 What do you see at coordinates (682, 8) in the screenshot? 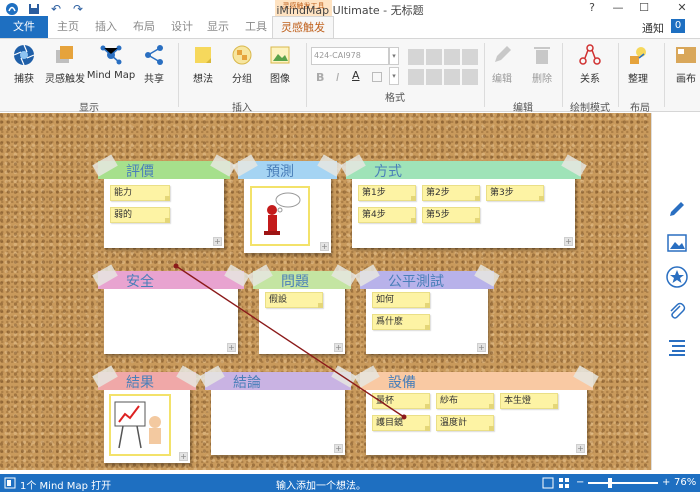
I see `close-button: ✕` at bounding box center [682, 8].